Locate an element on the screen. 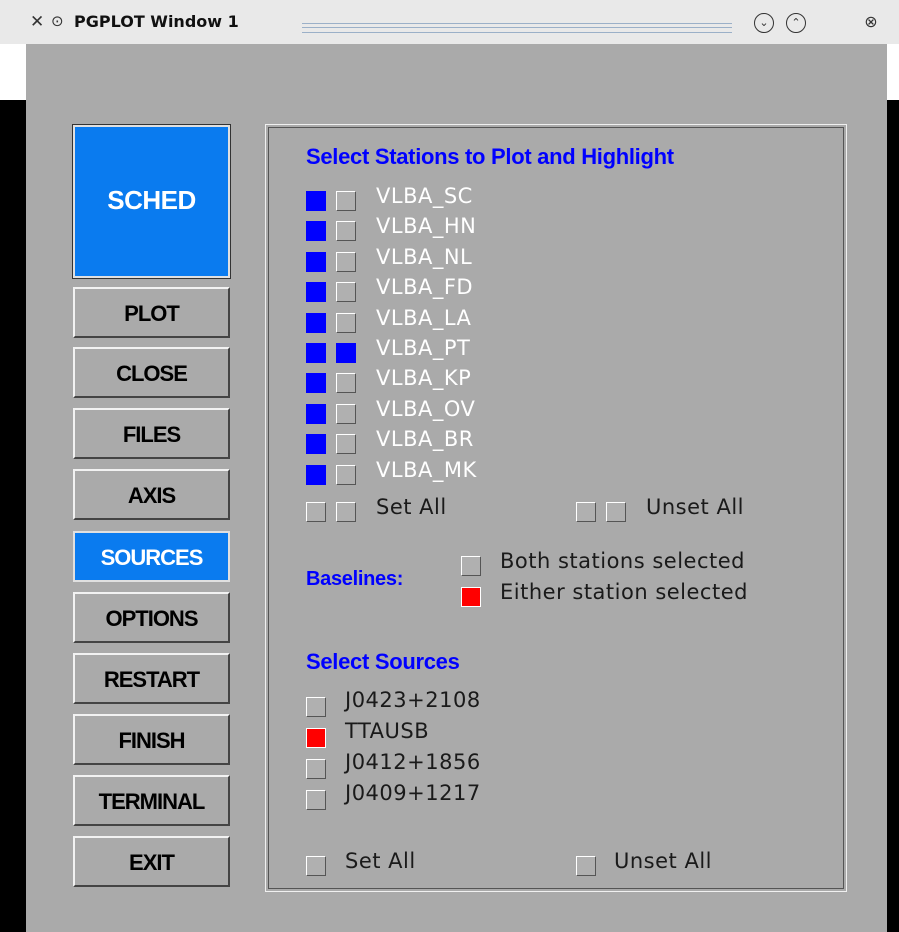 Image resolution: width=899 pixels, height=932 pixels. sched-logo-label: SCHED is located at coordinates (151, 200).